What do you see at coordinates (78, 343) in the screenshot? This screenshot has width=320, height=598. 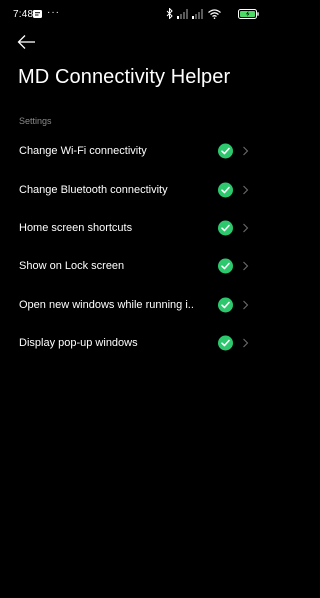 I see `setting-label: Display pop-up windows` at bounding box center [78, 343].